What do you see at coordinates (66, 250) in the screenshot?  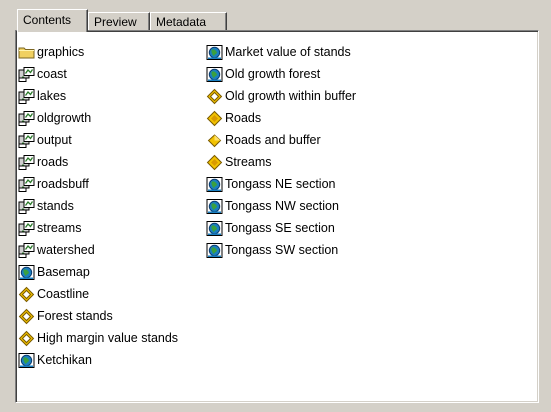 I see `contents-item-label: watershed` at bounding box center [66, 250].